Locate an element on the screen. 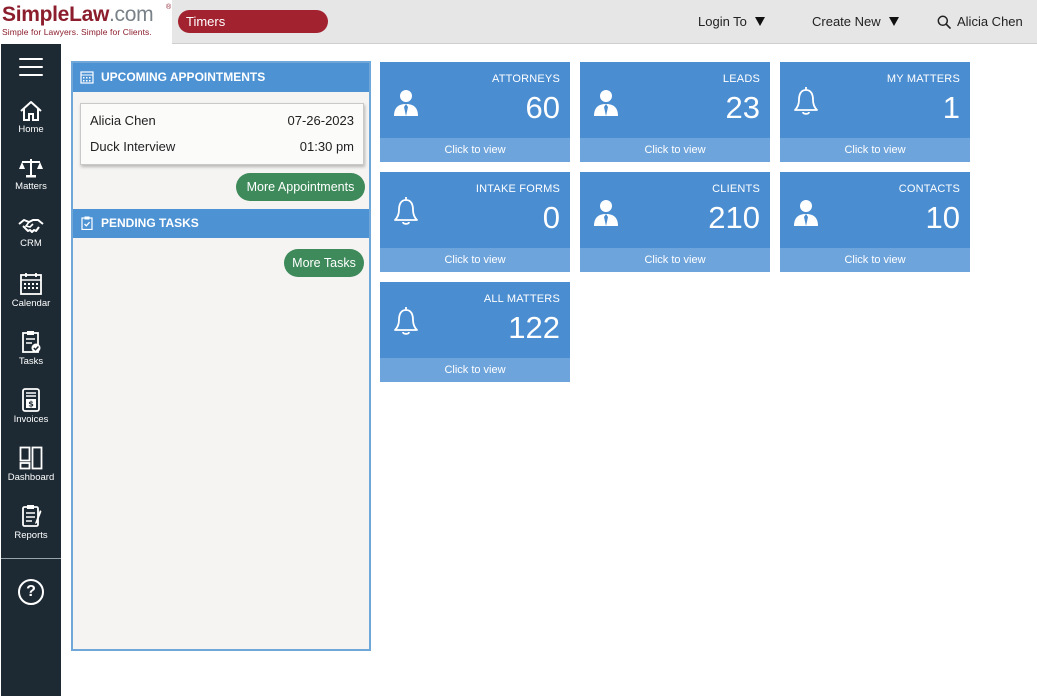 The image size is (1037, 696). sidebar-item-calendar: Calendar is located at coordinates (31, 299).